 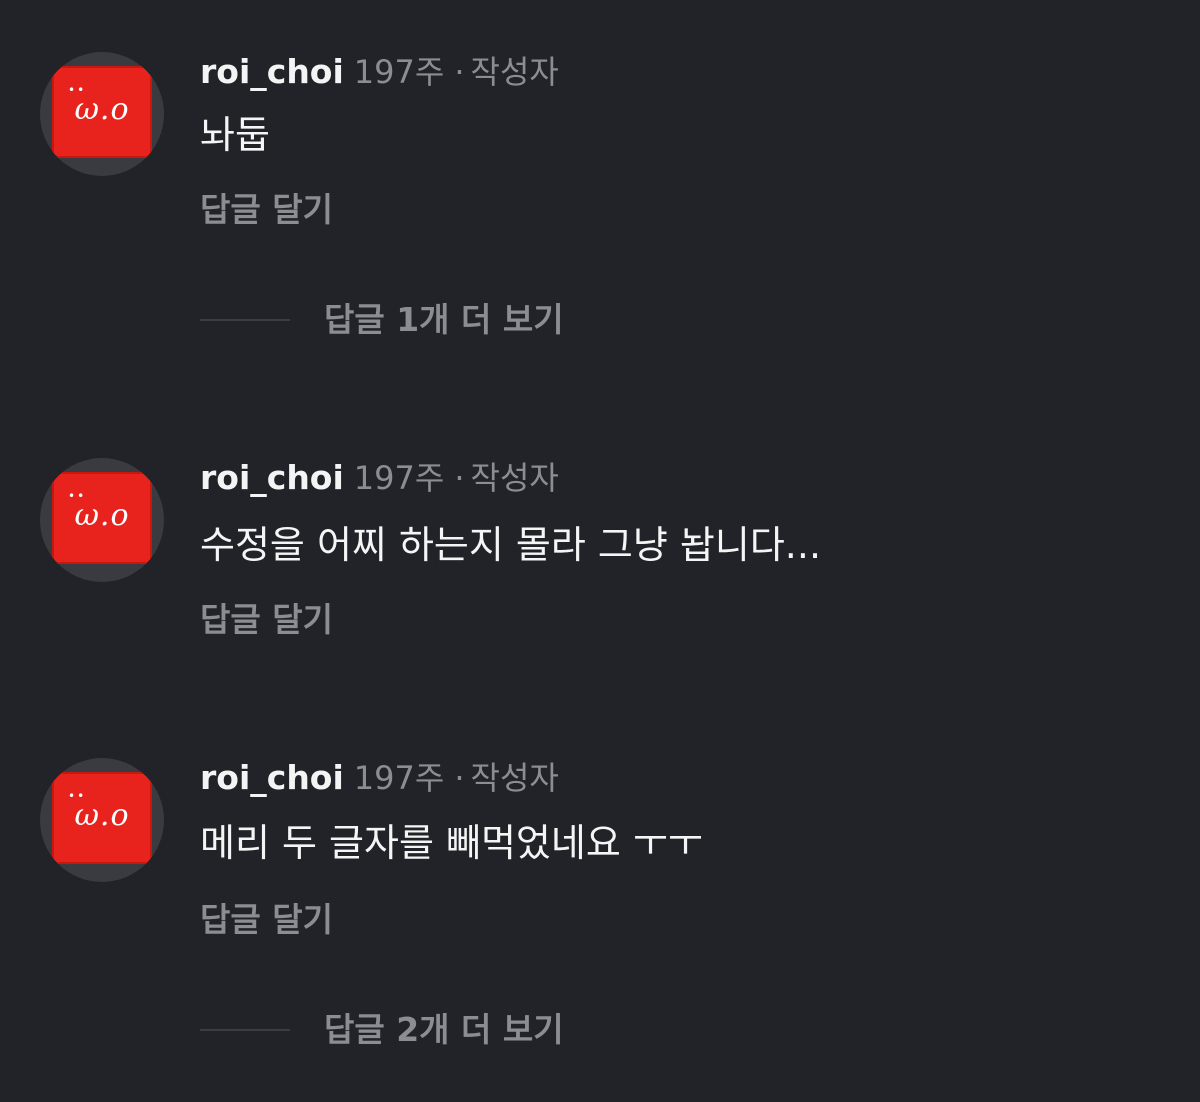 I want to click on comment-text: 메리 두 글자를 빼먹었네요 ㅜㅜ, so click(x=451, y=843).